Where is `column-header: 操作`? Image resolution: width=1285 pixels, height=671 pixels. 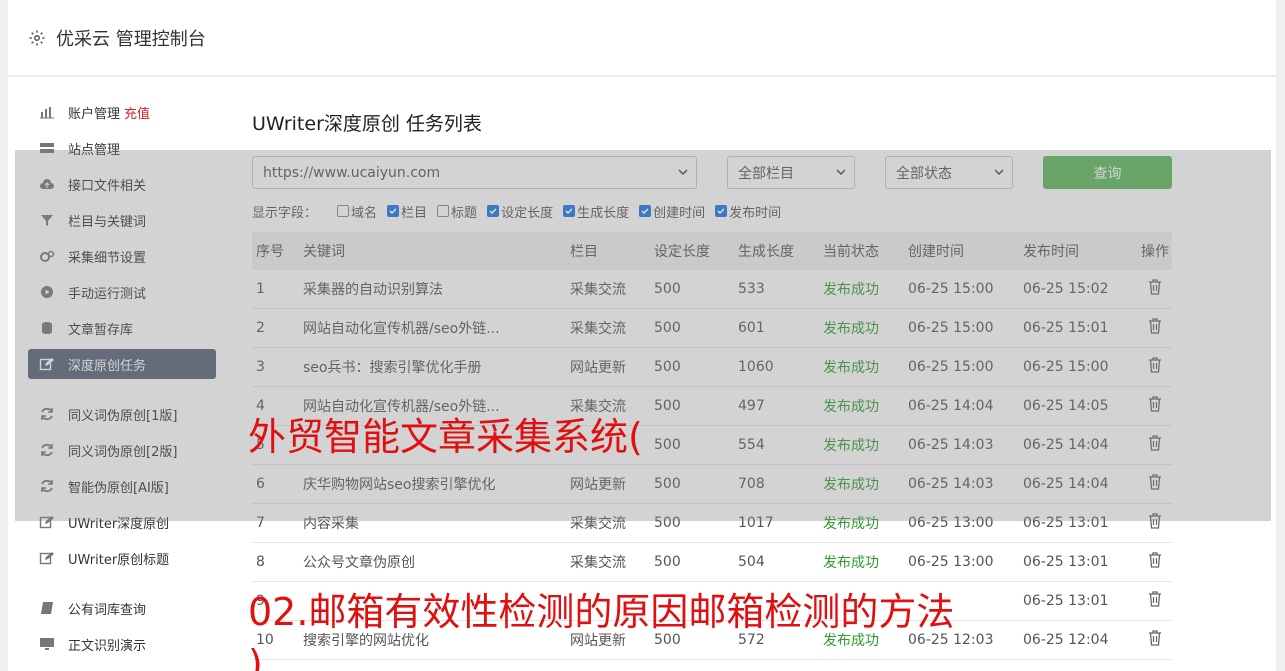 column-header: 操作 is located at coordinates (1155, 252).